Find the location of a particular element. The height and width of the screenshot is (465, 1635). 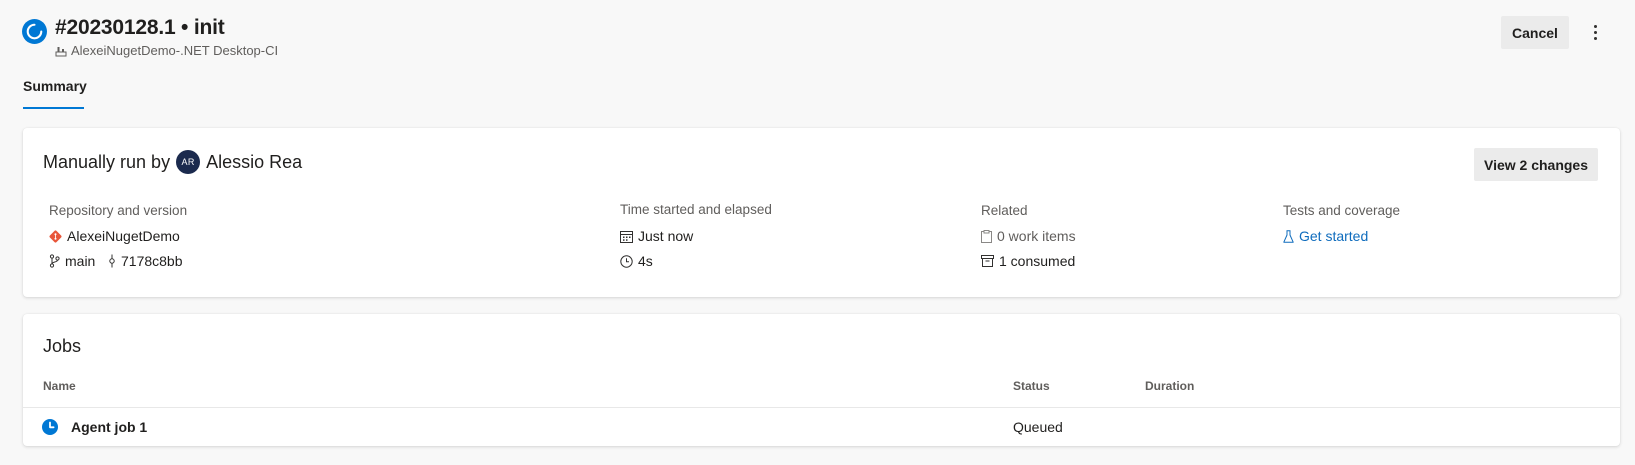

pipeline-link: AlexeiNugetDemo-.NET Desktop-CI is located at coordinates (166, 50).